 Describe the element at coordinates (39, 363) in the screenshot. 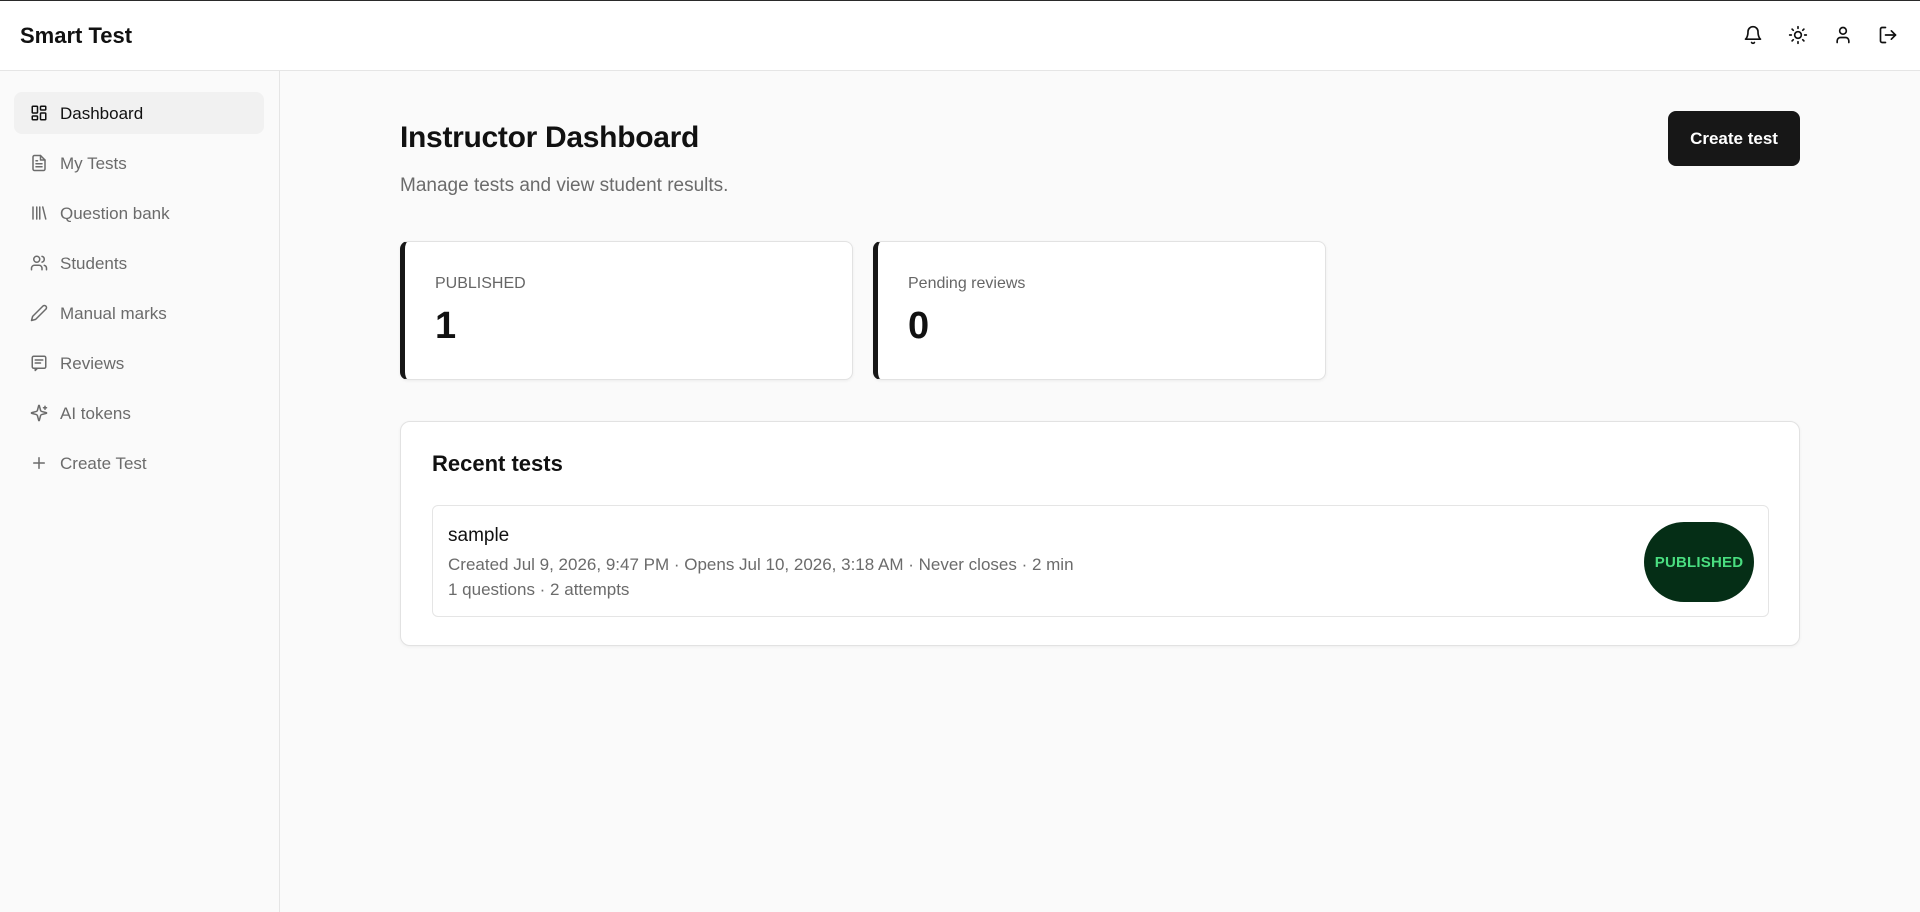

I see `message-icon` at that location.